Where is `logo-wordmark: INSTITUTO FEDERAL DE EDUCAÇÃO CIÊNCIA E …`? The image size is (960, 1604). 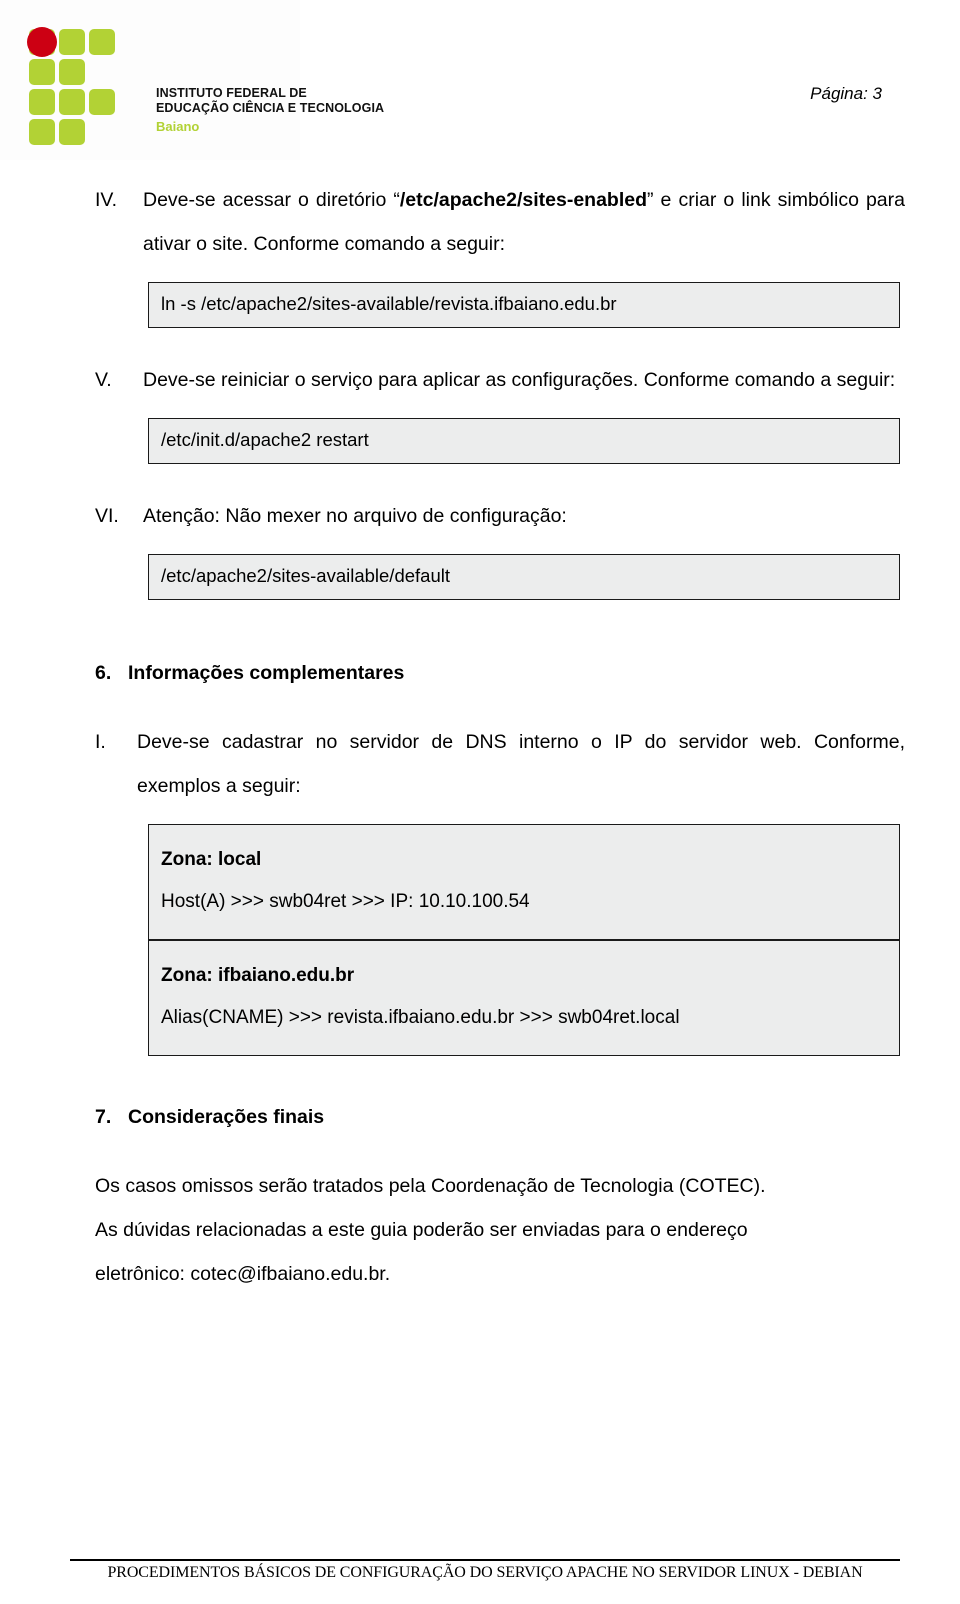 logo-wordmark: INSTITUTO FEDERAL DE EDUCAÇÃO CIÊNCIA E … is located at coordinates (286, 110).